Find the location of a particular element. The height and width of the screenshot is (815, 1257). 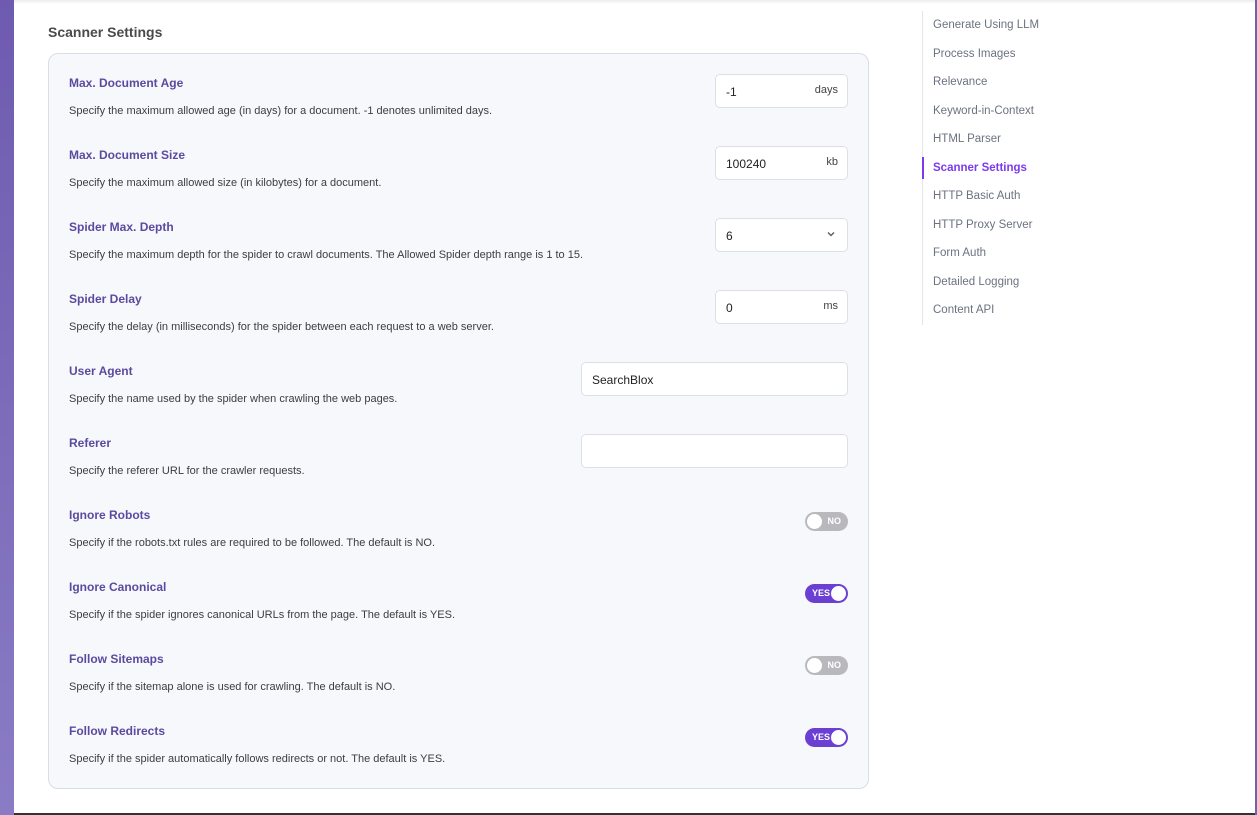

left-accent-strip is located at coordinates (7, 407).